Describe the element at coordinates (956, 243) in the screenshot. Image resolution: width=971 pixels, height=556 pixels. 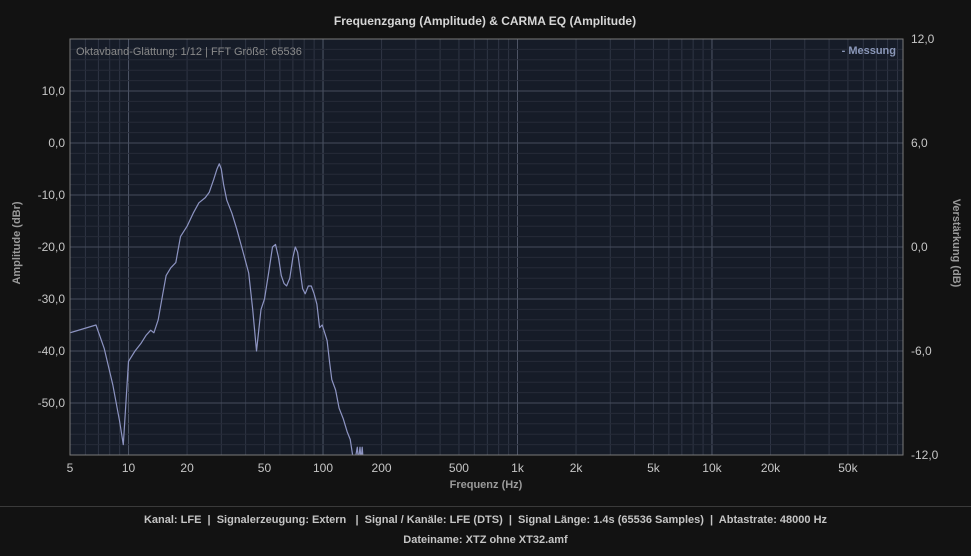
I see `y2-axis-label: Verstärkung (dB)` at that location.